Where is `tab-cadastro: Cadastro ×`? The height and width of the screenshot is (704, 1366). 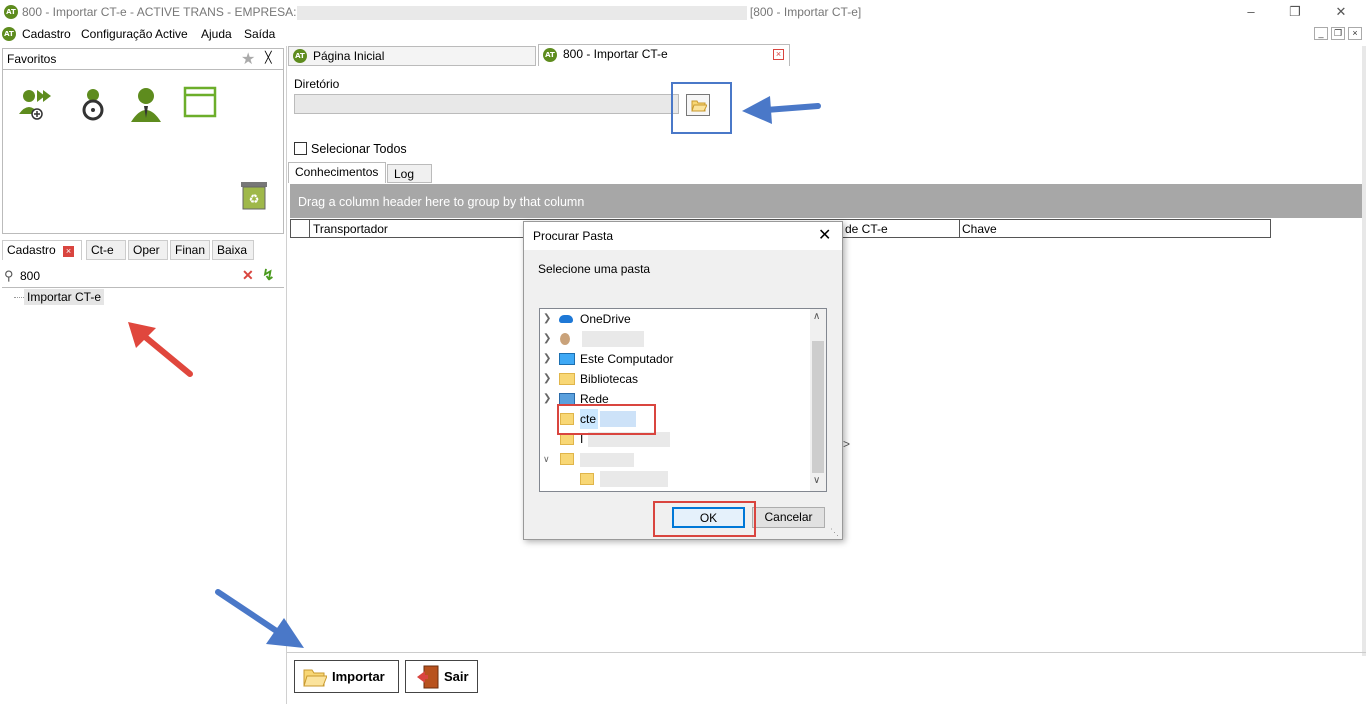 tab-cadastro: Cadastro × is located at coordinates (42, 250).